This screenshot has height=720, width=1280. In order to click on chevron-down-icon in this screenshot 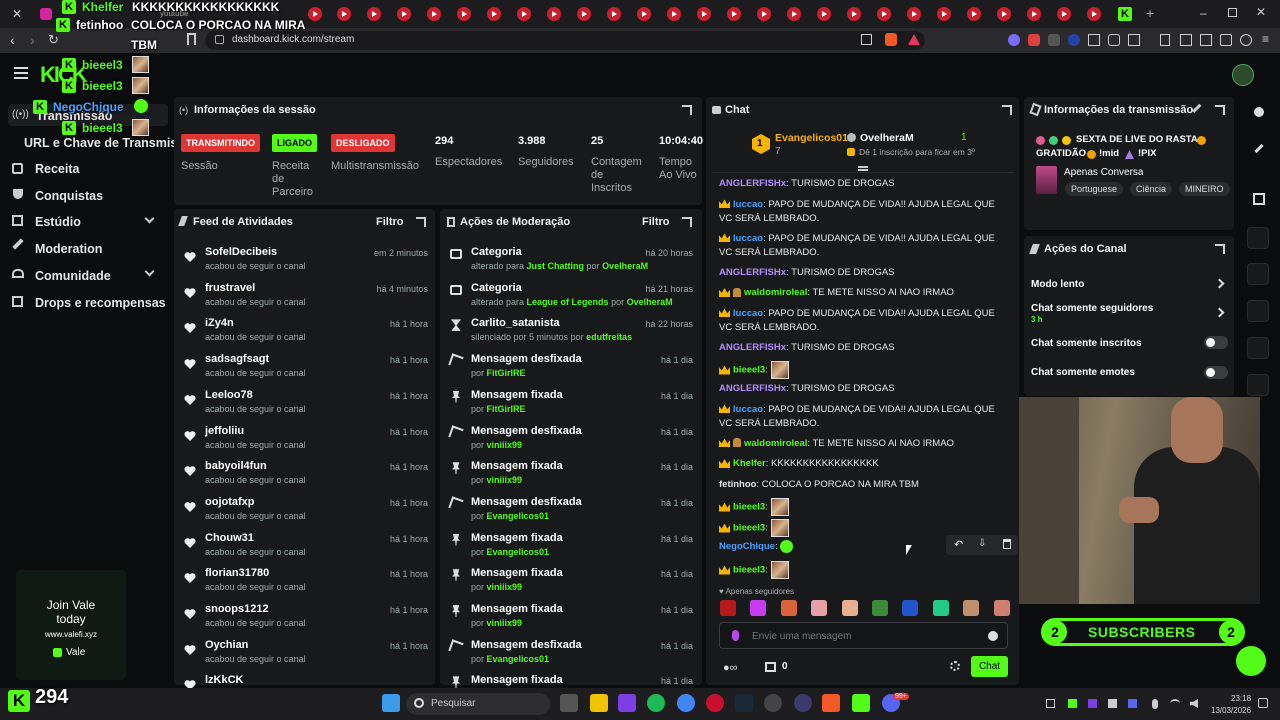, I will do `click(149, 218)`.